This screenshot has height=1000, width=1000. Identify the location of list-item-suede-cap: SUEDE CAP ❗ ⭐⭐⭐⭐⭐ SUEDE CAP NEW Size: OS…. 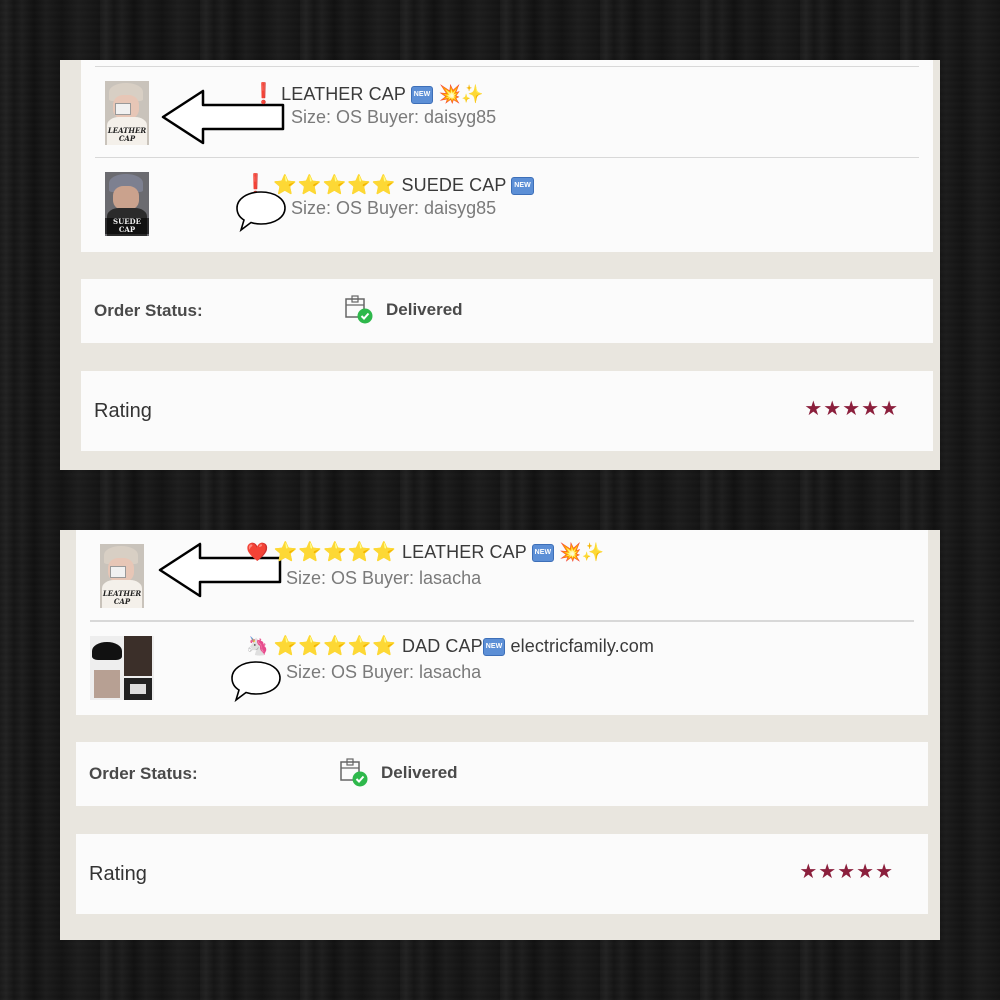
(507, 204).